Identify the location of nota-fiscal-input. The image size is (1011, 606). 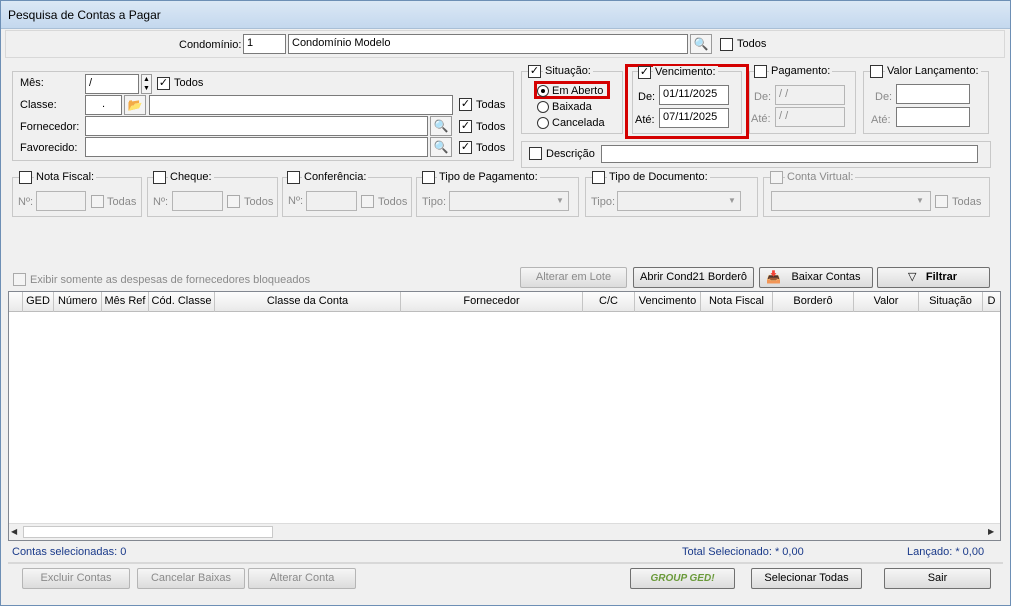
(61, 201).